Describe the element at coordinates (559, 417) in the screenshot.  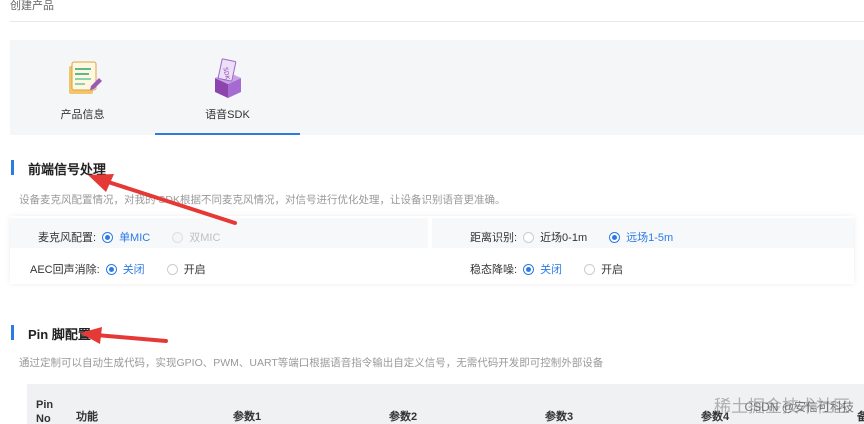
I see `column-header-param3: 参数3` at that location.